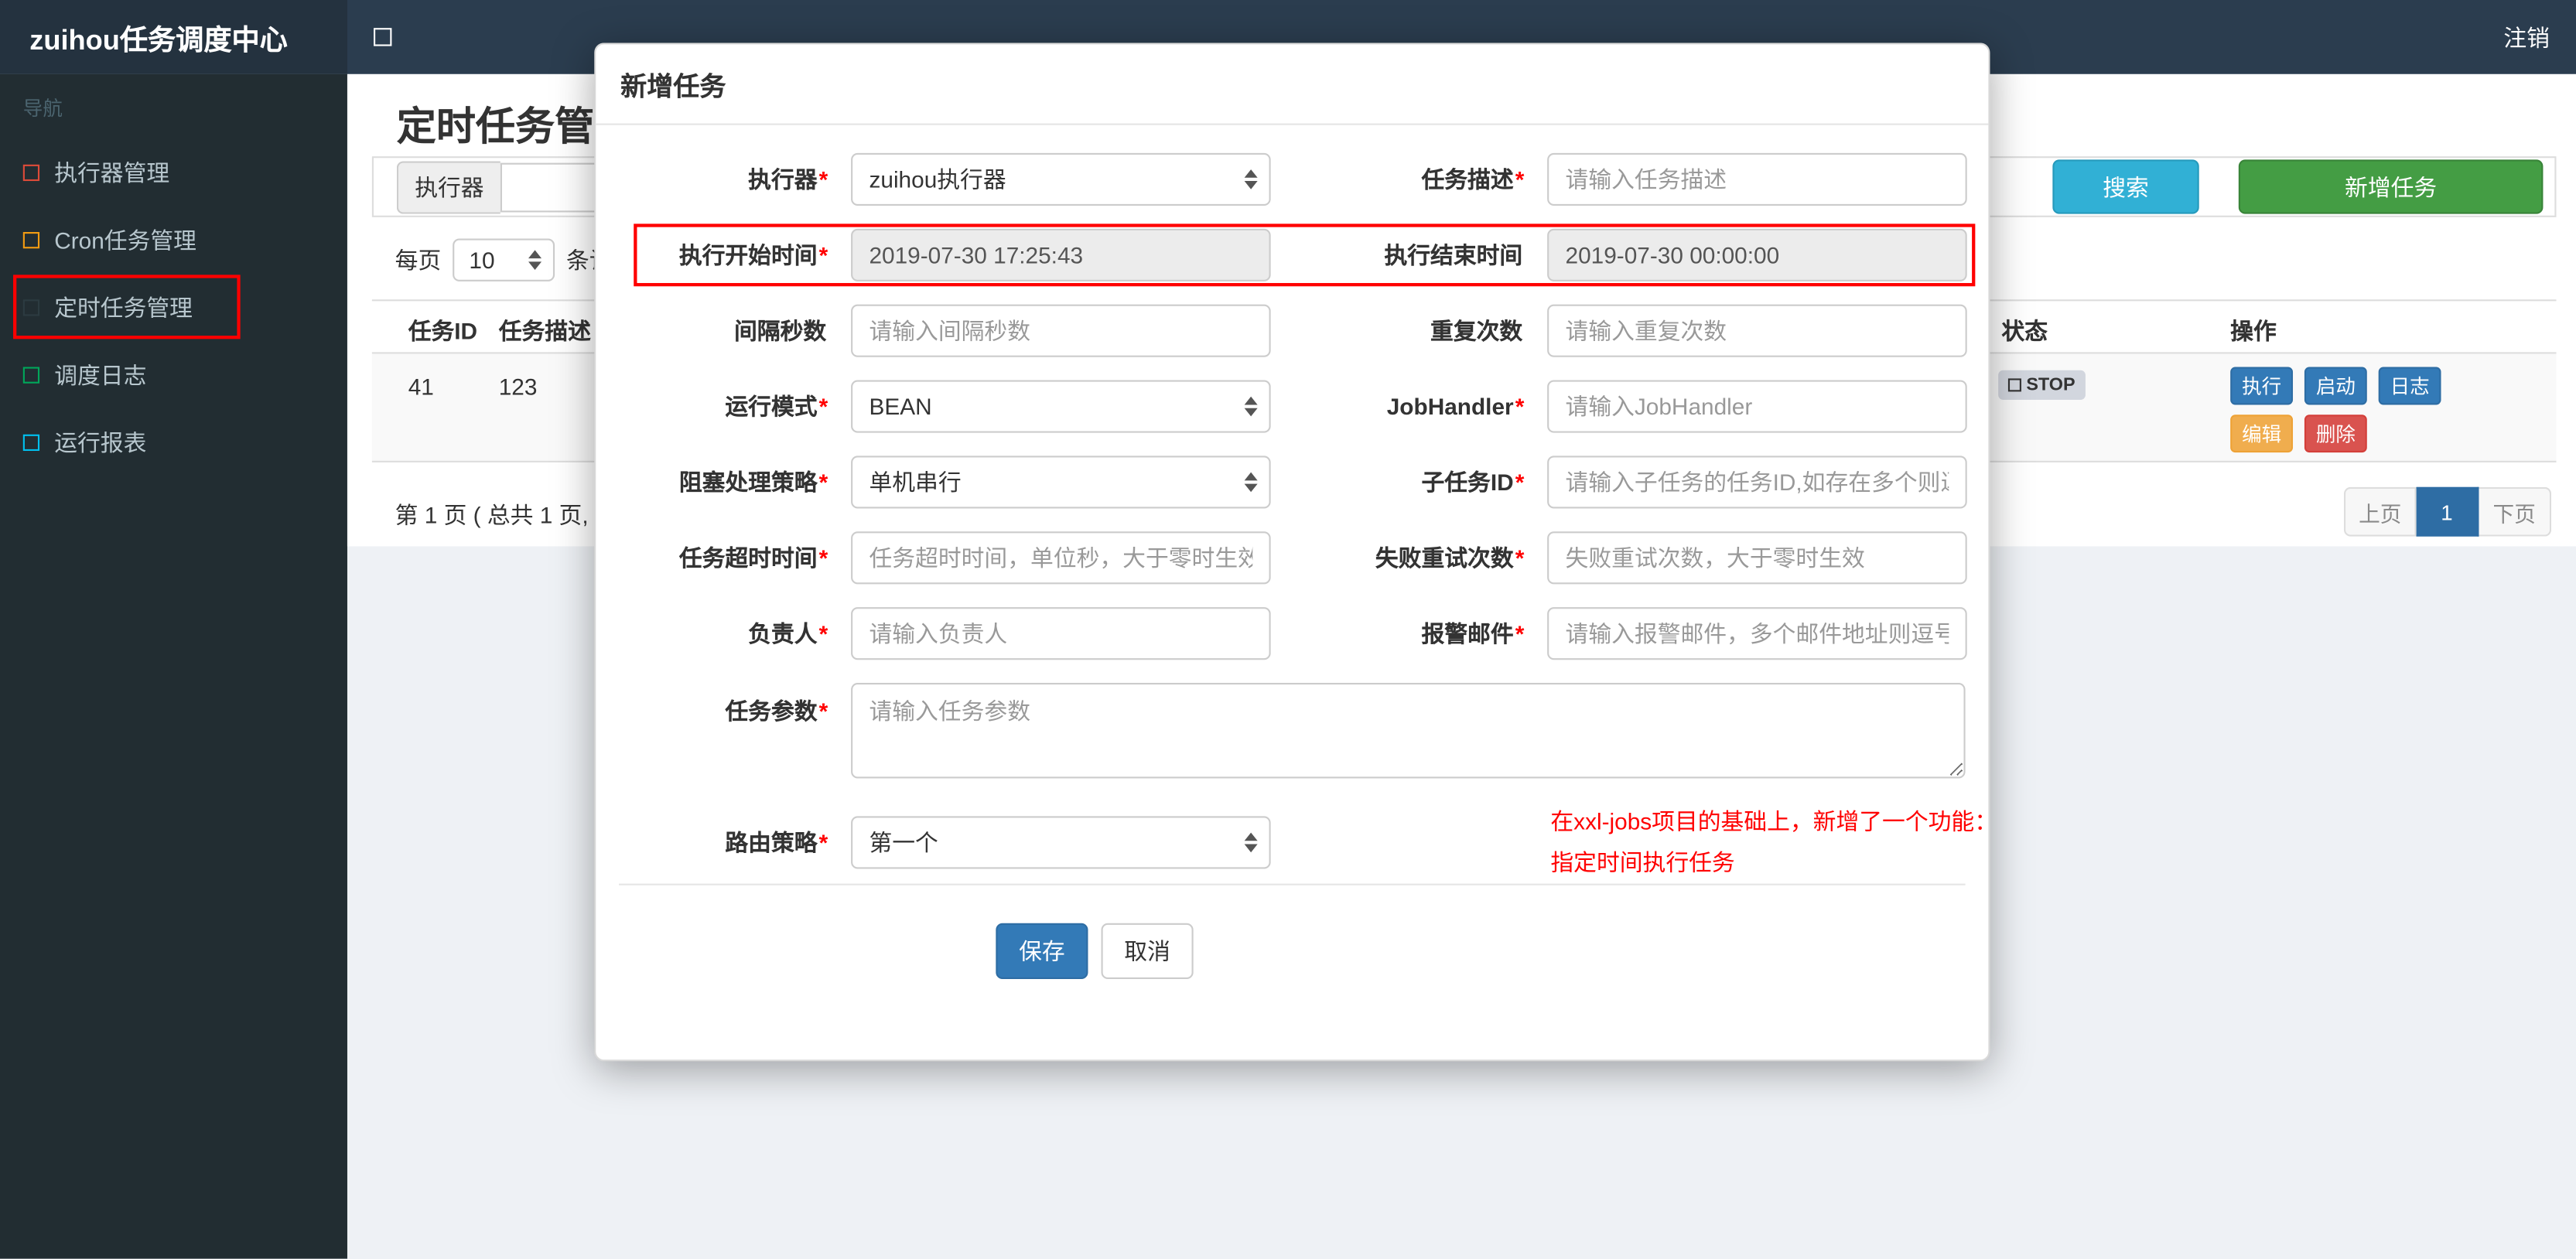 This screenshot has width=2576, height=1259. Describe the element at coordinates (1042, 952) in the screenshot. I see `save-button: 保存` at that location.